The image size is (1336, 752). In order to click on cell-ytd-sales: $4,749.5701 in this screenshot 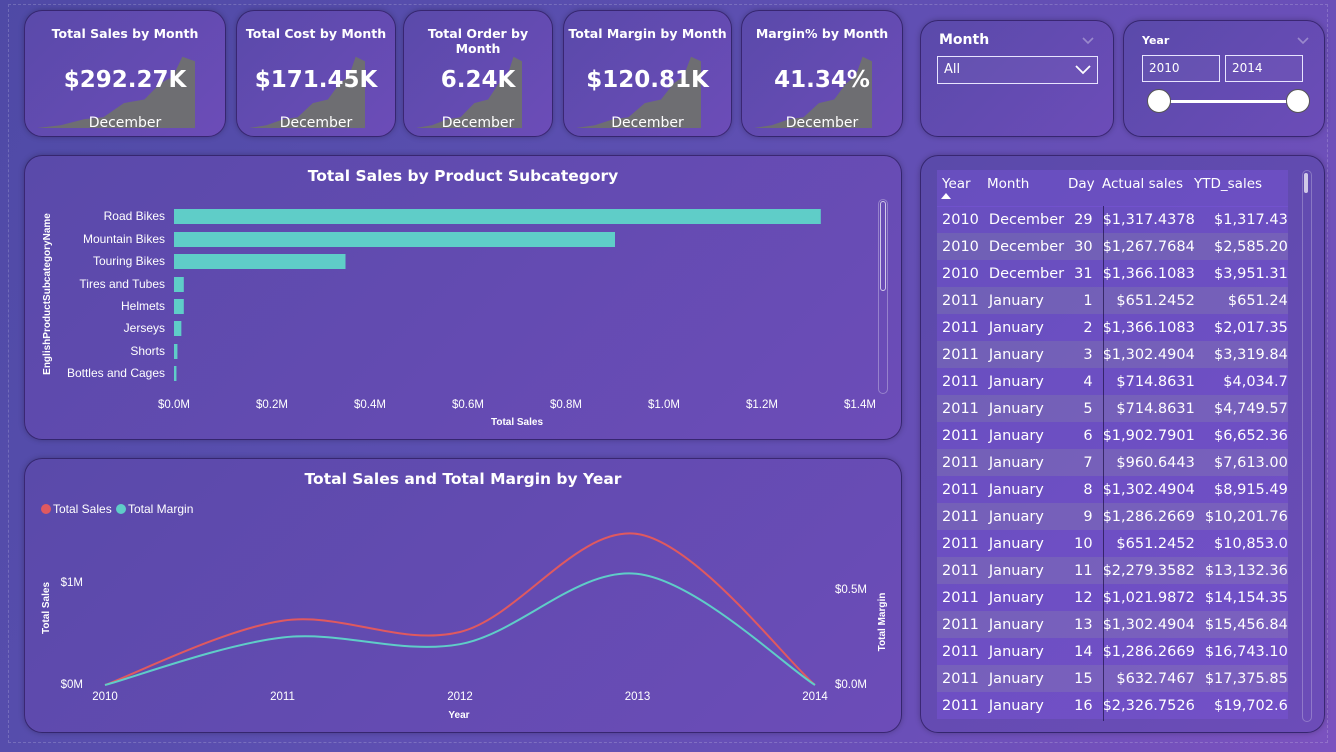, I will do `click(1251, 408)`.